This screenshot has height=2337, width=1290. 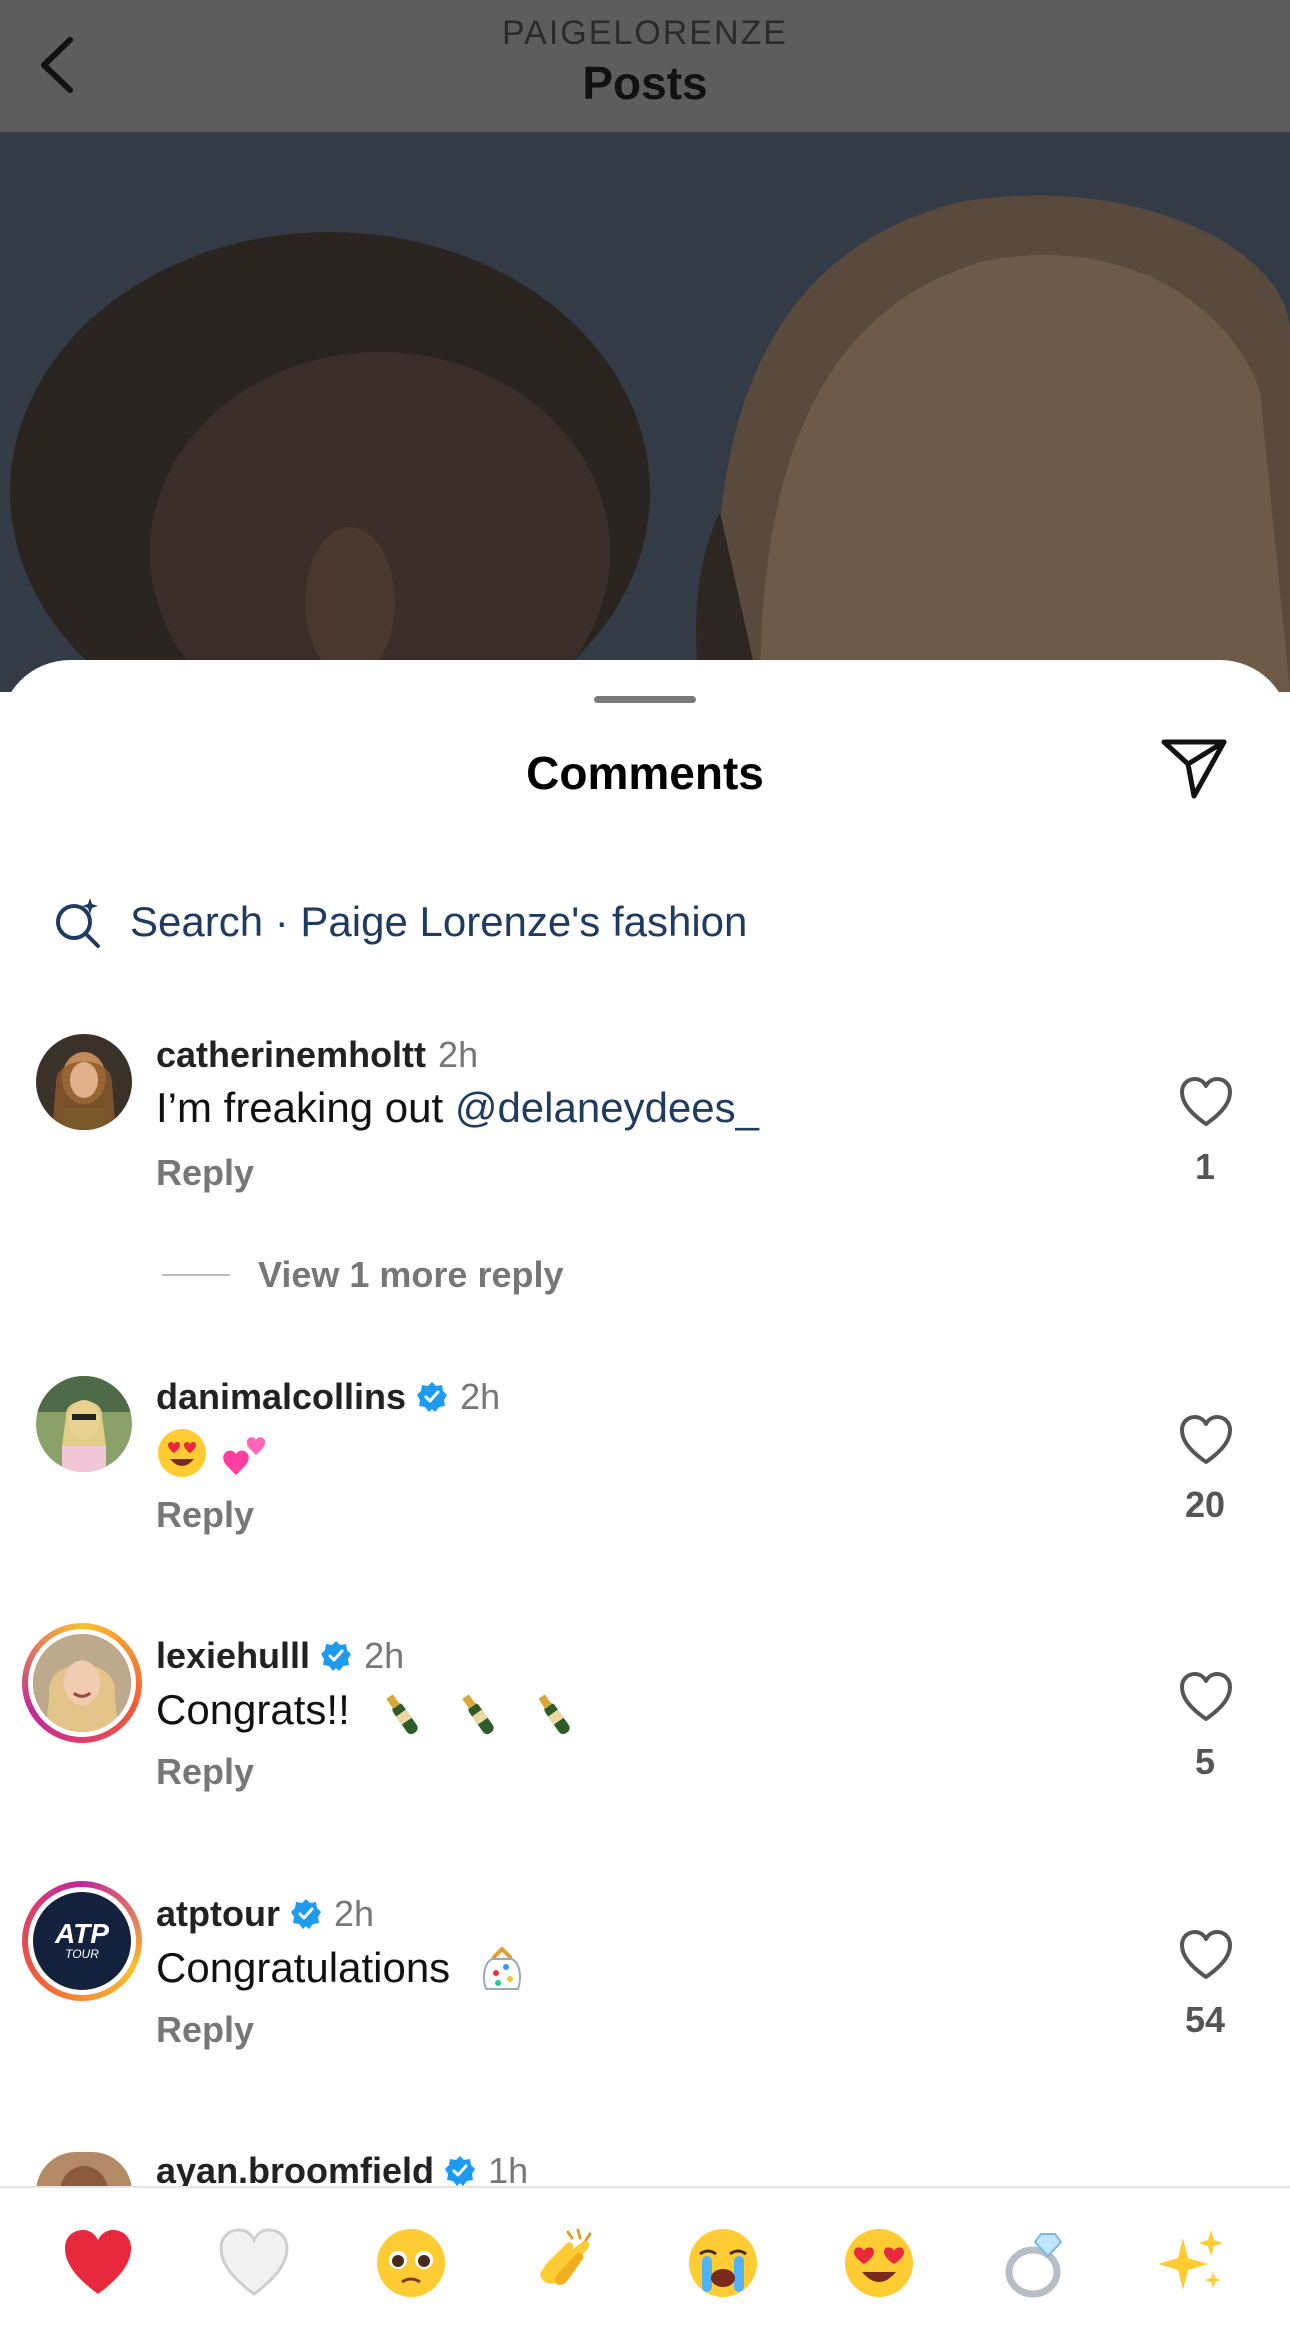 I want to click on top-bar: PAIGELORENZE Posts, so click(x=645, y=66).